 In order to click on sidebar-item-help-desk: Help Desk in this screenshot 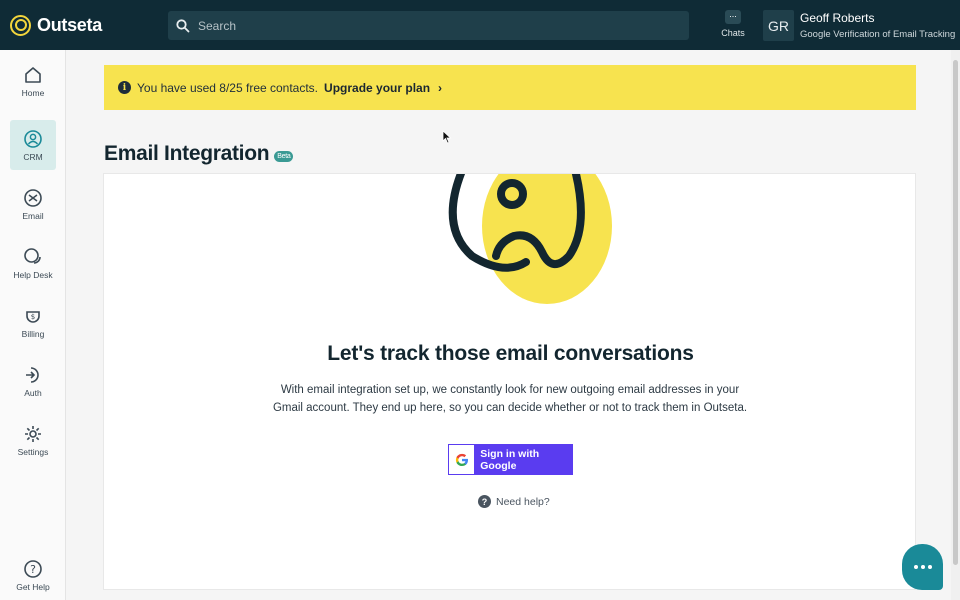, I will do `click(33, 263)`.